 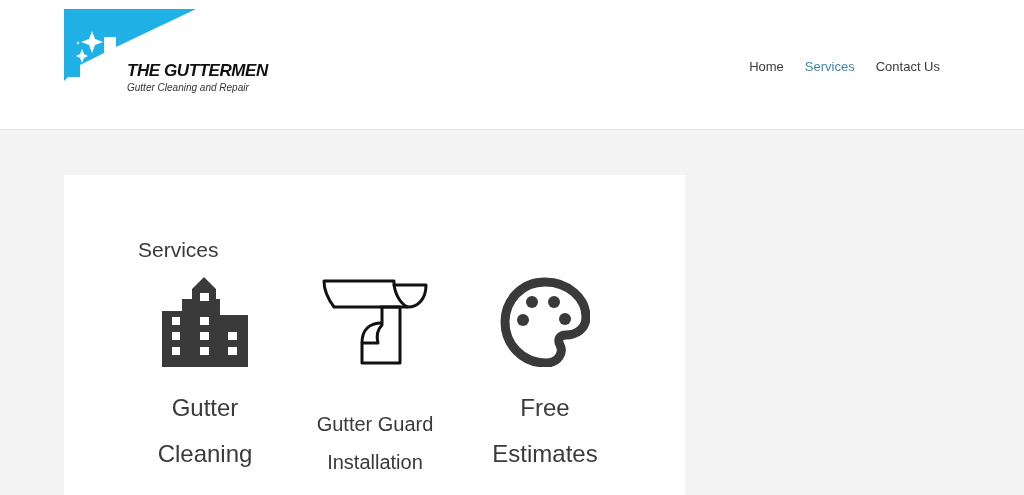 What do you see at coordinates (205, 431) in the screenshot?
I see `service-label: Gutter Cleaning` at bounding box center [205, 431].